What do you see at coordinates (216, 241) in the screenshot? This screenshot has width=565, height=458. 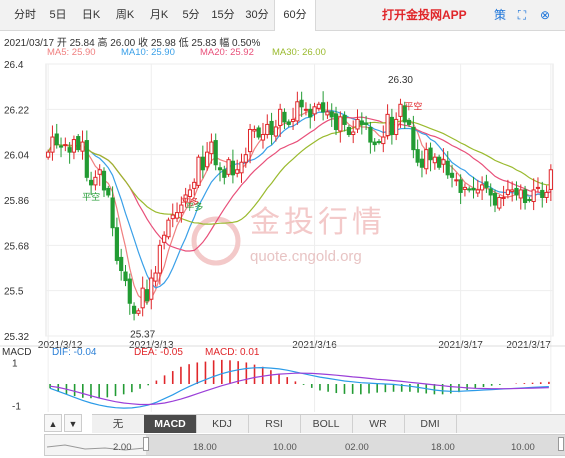 I see `watermark-logo` at bounding box center [216, 241].